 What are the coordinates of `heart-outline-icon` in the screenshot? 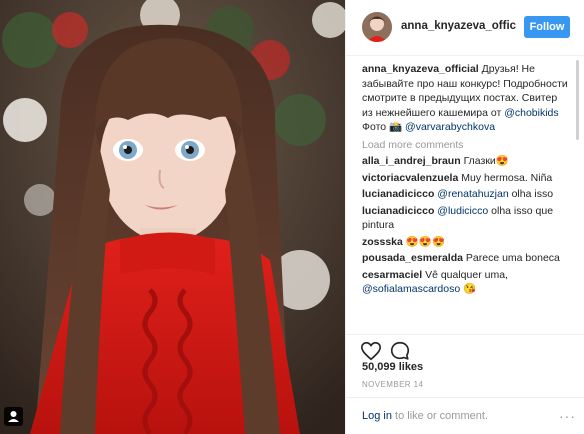 It's located at (371, 351).